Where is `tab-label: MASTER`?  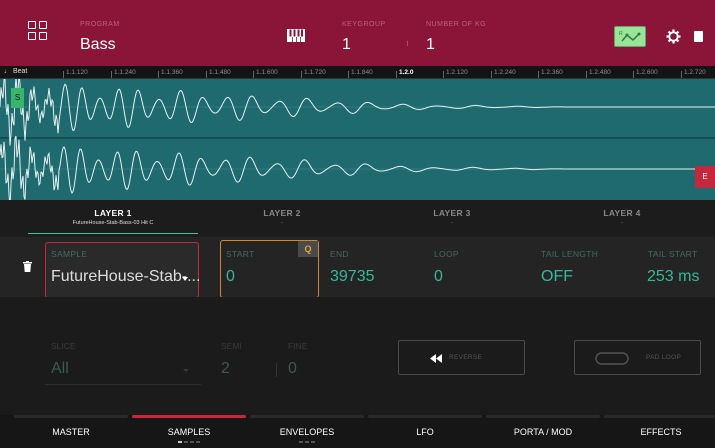
tab-label: MASTER is located at coordinates (71, 432).